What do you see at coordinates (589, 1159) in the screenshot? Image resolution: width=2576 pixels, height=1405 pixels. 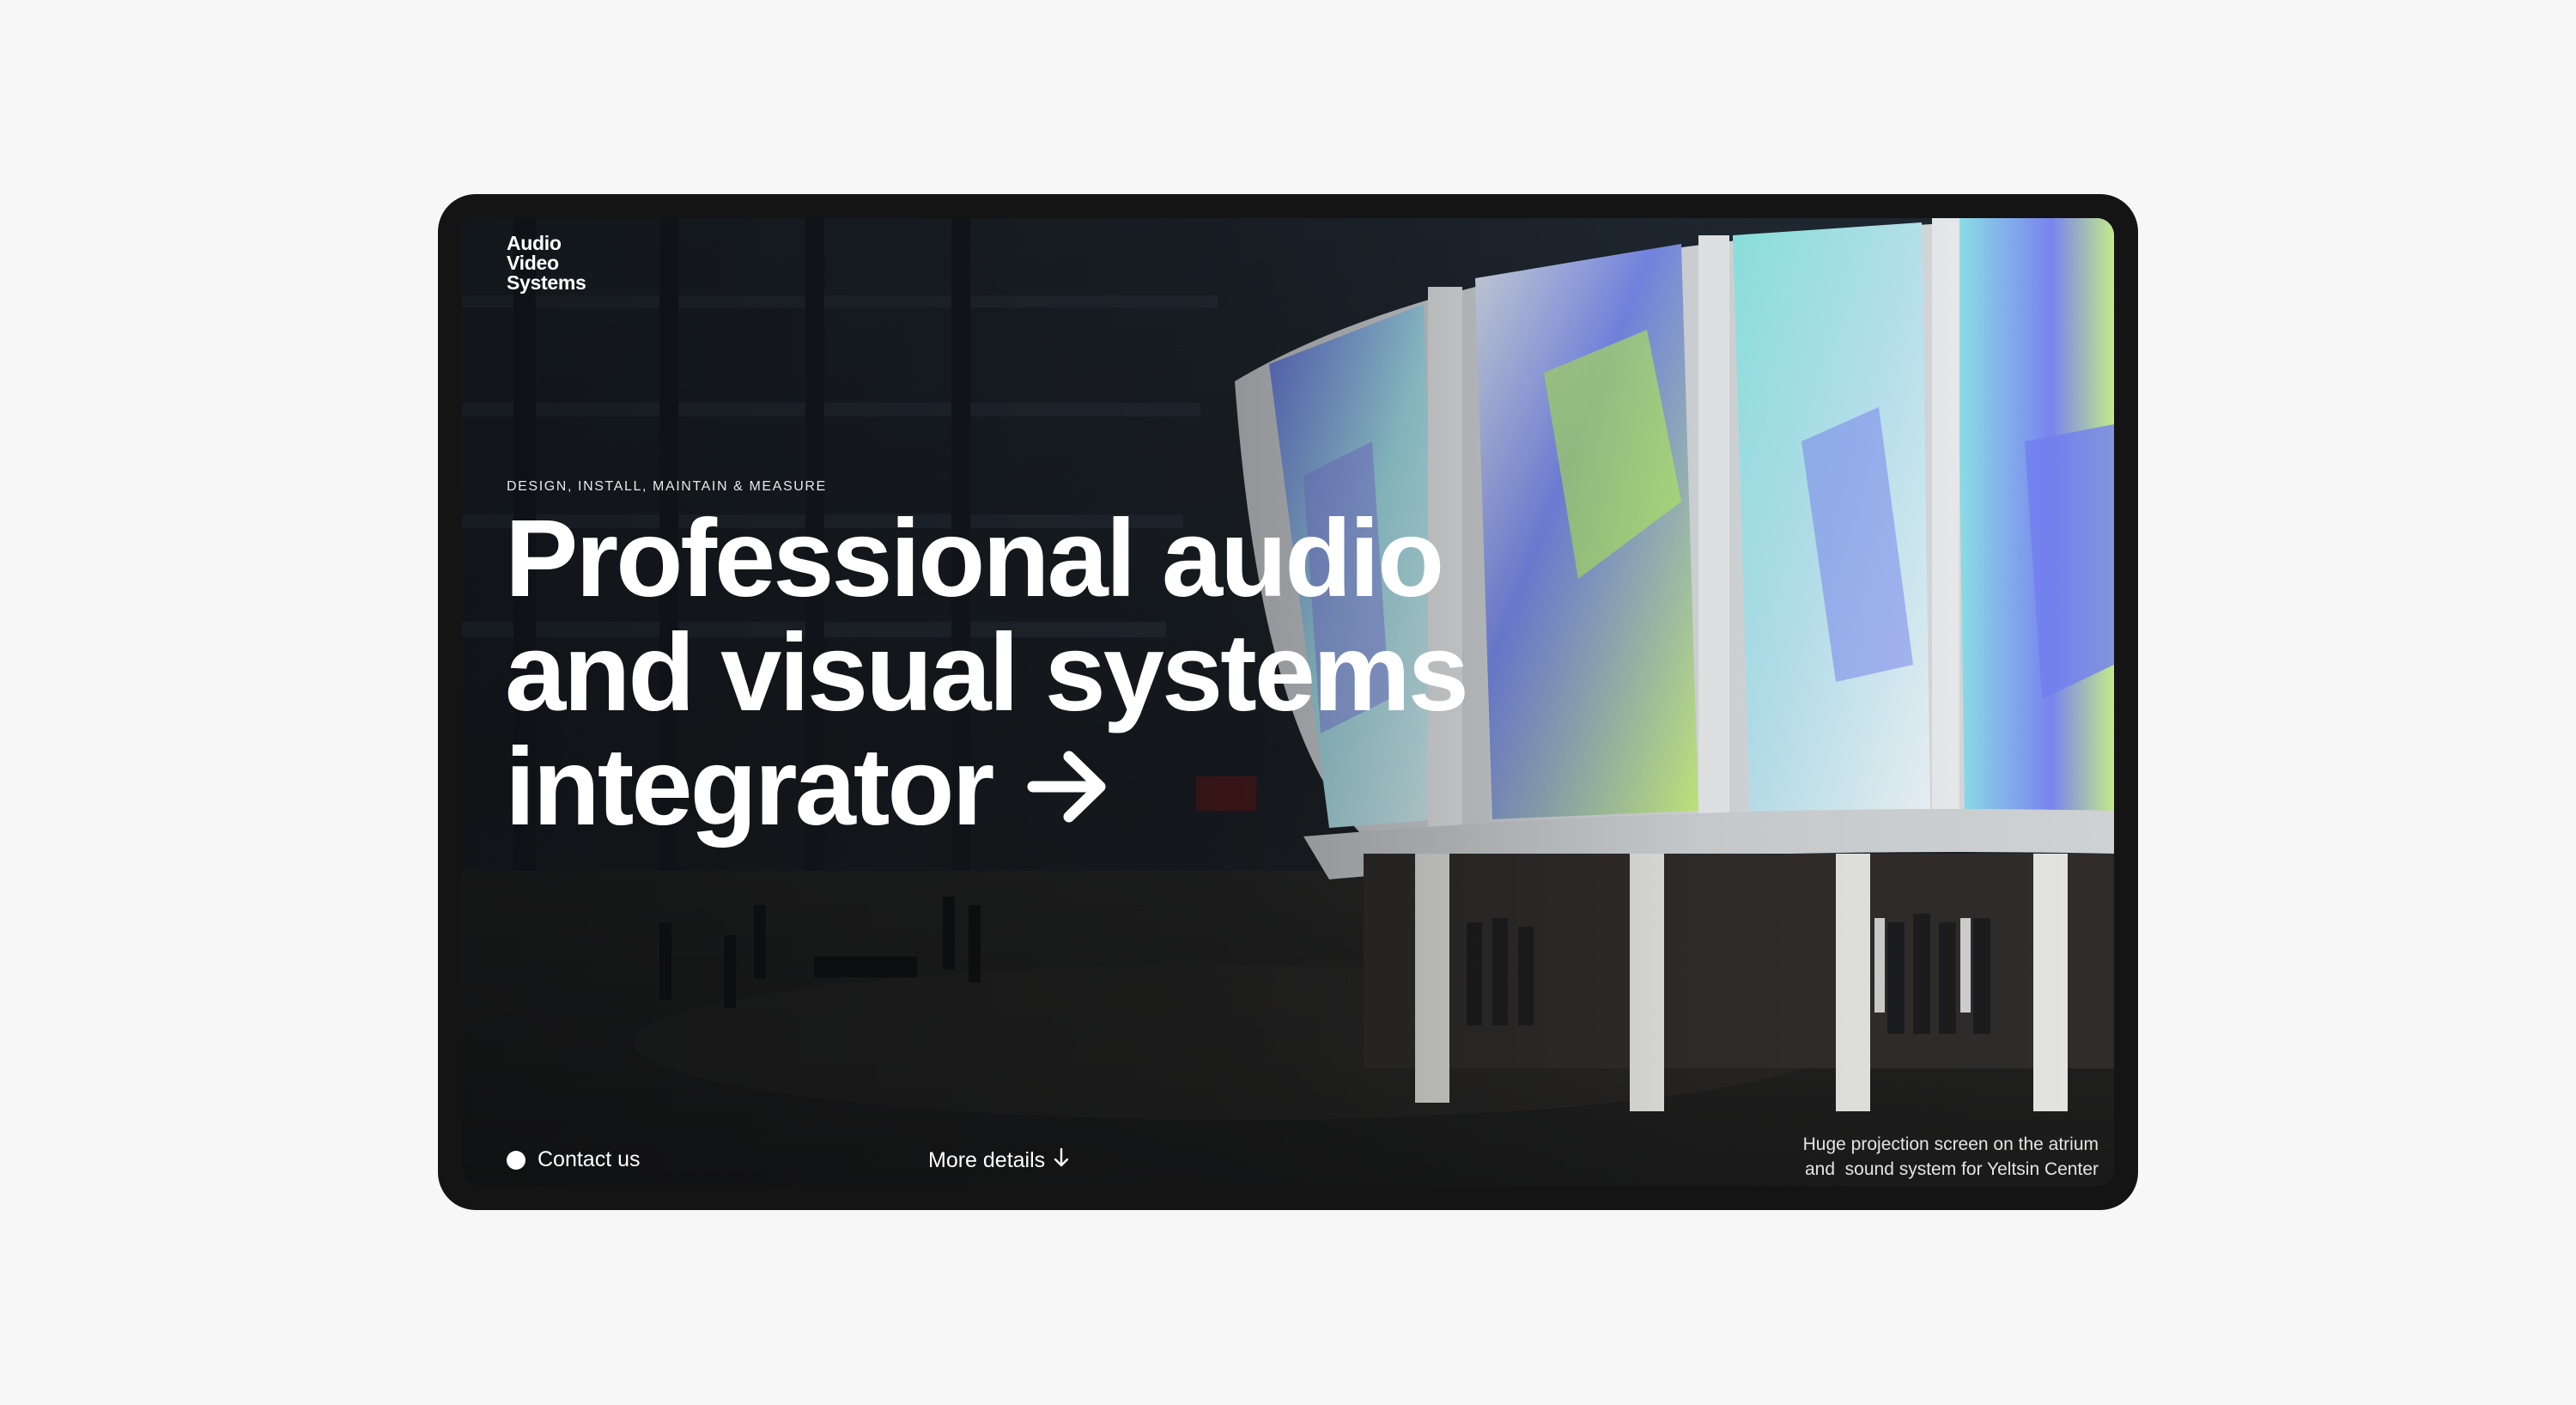 I see `contact-label: Contact us` at bounding box center [589, 1159].